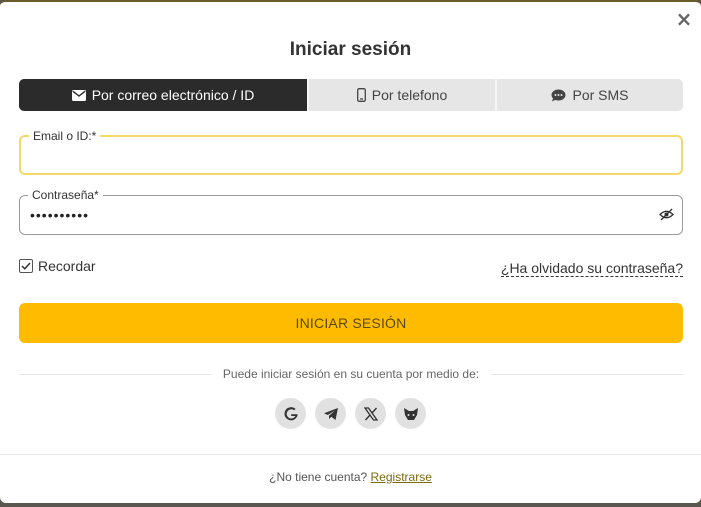 This screenshot has width=701, height=507. I want to click on telegram-login-button, so click(330, 413).